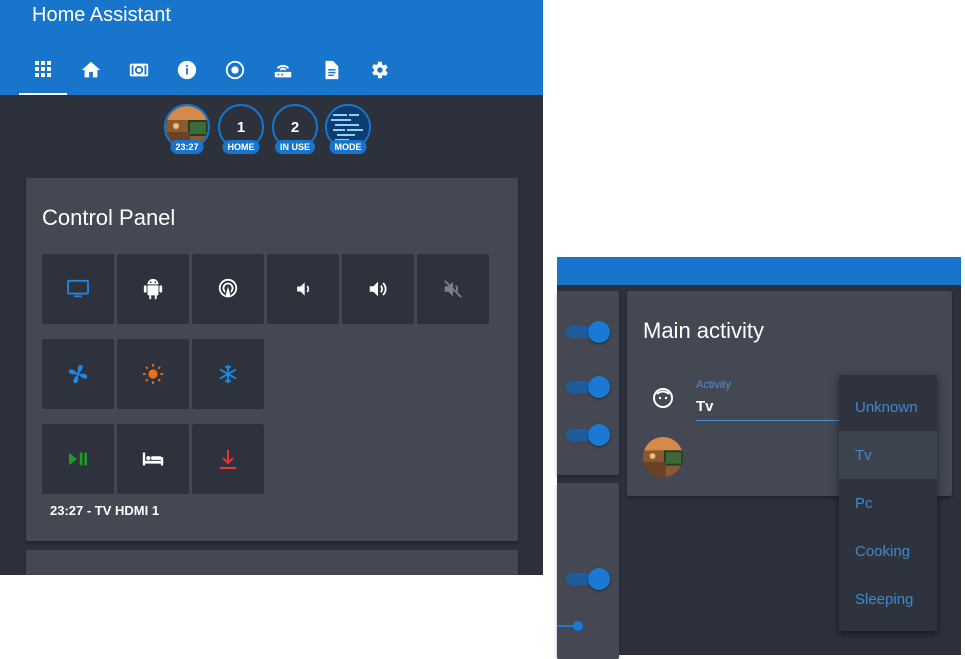  What do you see at coordinates (235, 70) in the screenshot?
I see `target-icon` at bounding box center [235, 70].